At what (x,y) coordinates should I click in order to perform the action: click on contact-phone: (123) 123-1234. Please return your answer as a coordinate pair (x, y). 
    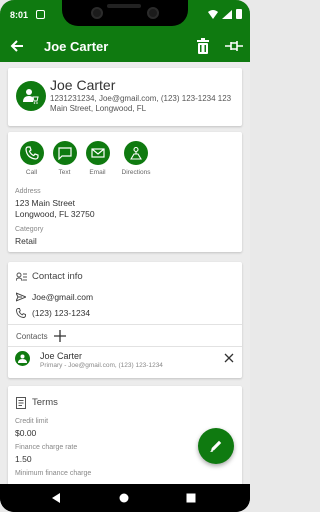
    Looking at the image, I should click on (61, 313).